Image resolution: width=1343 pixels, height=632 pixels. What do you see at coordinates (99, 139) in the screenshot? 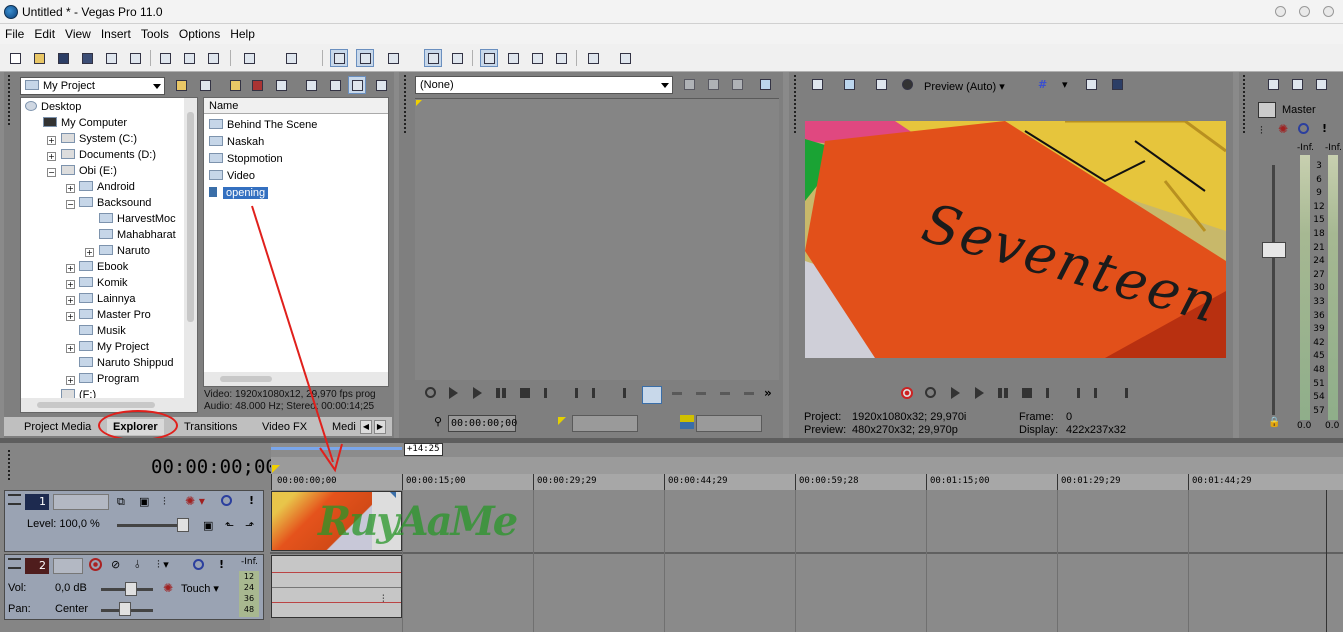
I see `tree-item: System (C:)` at bounding box center [99, 139].